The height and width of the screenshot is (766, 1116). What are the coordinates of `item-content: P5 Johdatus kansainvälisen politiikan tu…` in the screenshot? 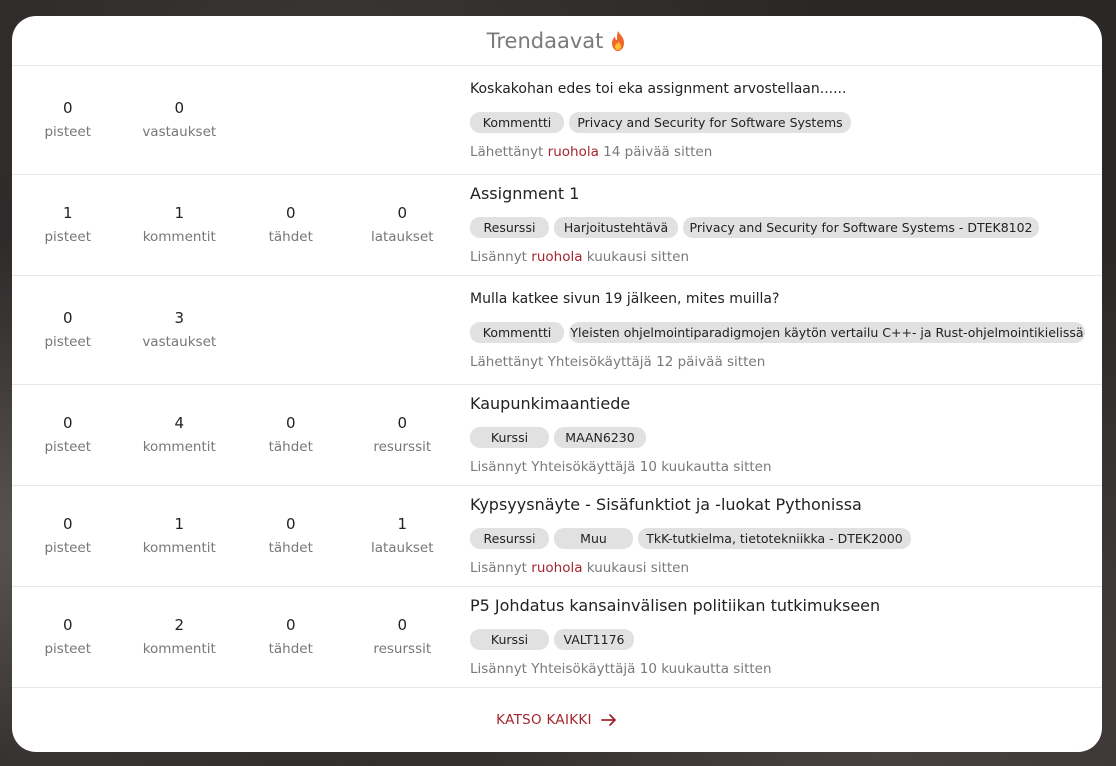 It's located at (669, 637).